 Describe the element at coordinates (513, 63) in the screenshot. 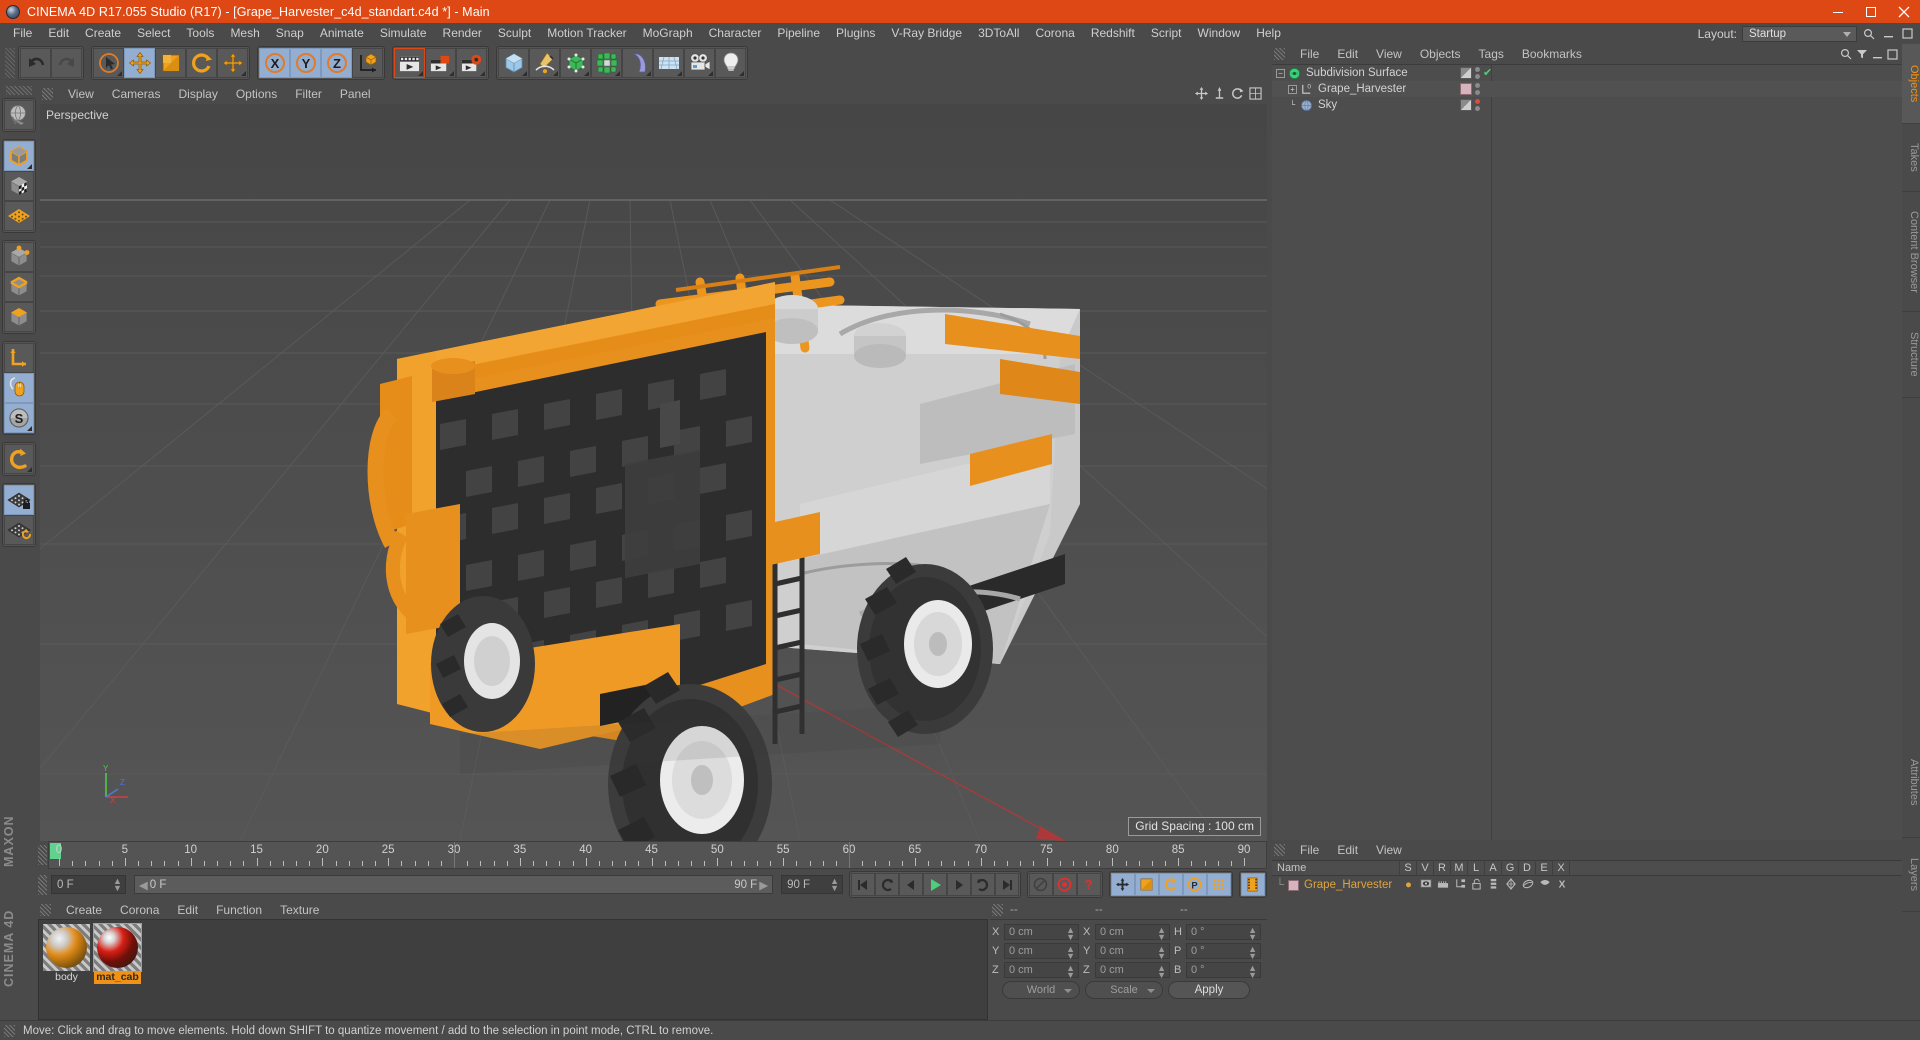

I see `add-cube-object` at that location.